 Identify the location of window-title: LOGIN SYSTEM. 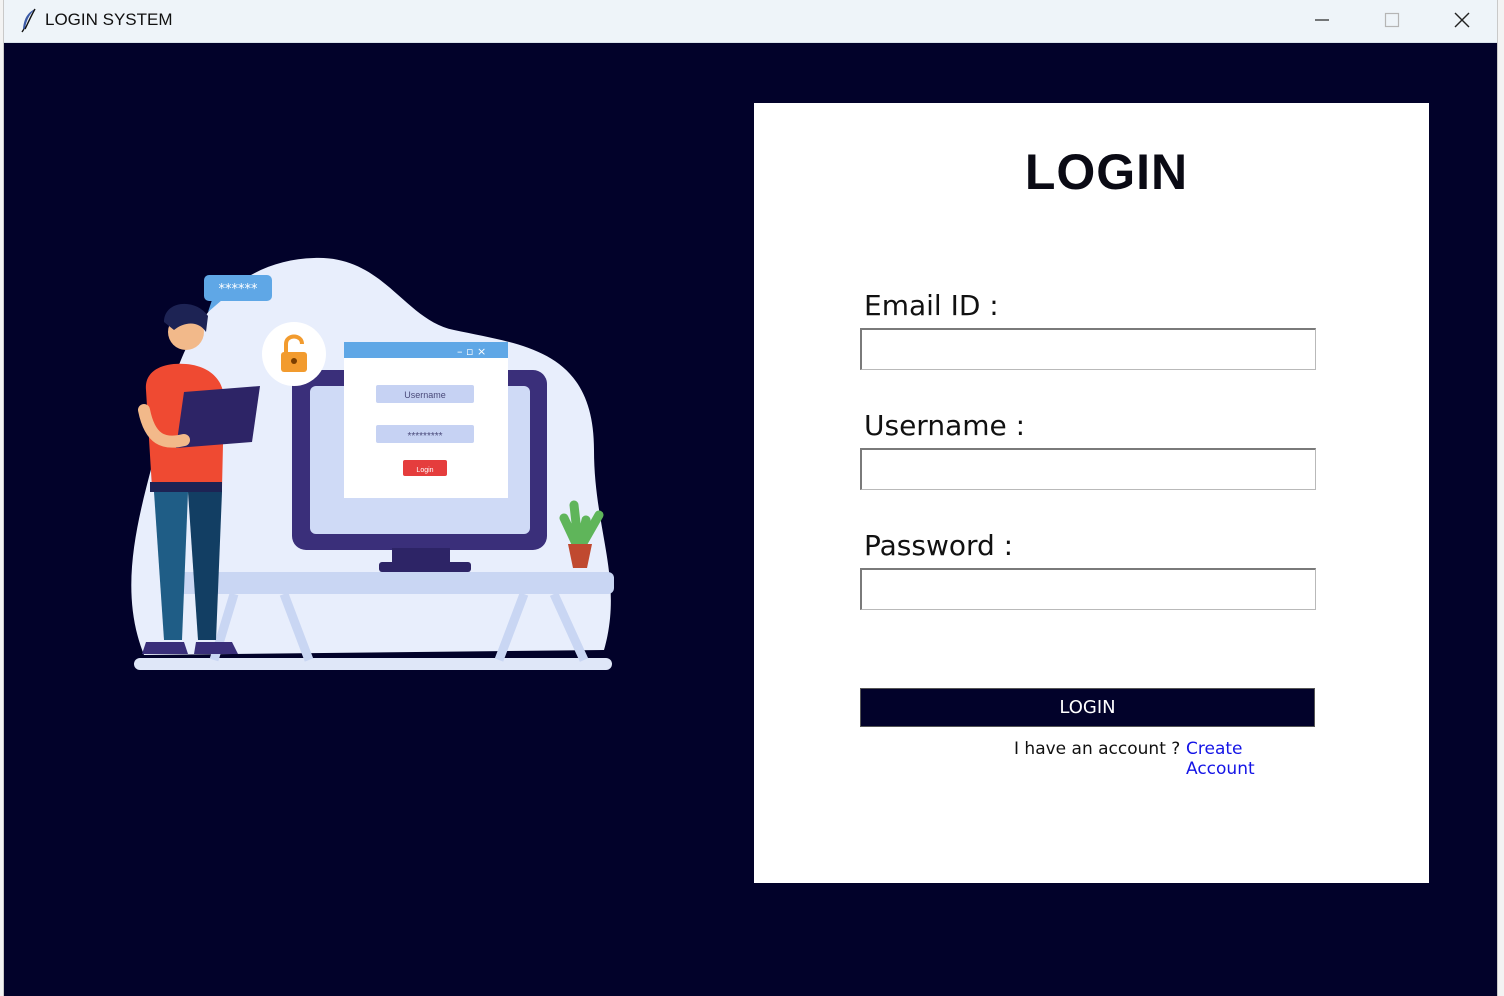
(109, 19).